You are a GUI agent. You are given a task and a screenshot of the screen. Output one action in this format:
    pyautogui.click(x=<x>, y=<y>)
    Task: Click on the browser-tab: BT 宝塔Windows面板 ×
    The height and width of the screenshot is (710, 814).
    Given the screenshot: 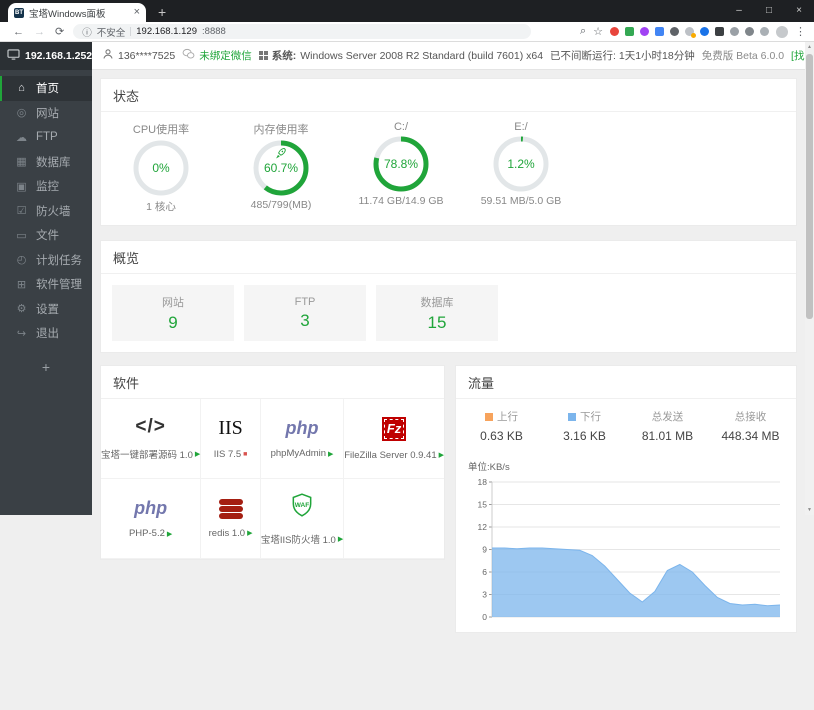 What is the action you would take?
    pyautogui.click(x=77, y=12)
    